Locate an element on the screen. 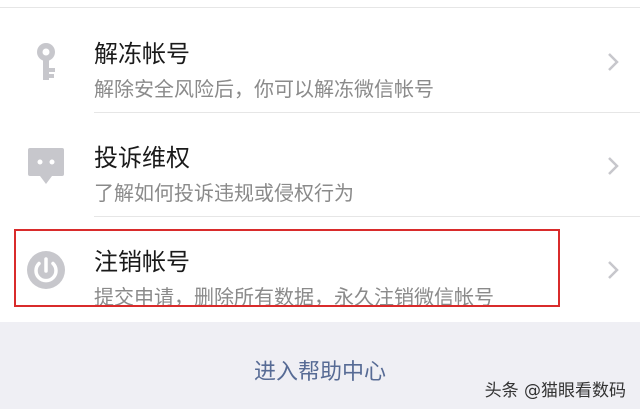 The width and height of the screenshot is (640, 409). key-icon is located at coordinates (46, 62).